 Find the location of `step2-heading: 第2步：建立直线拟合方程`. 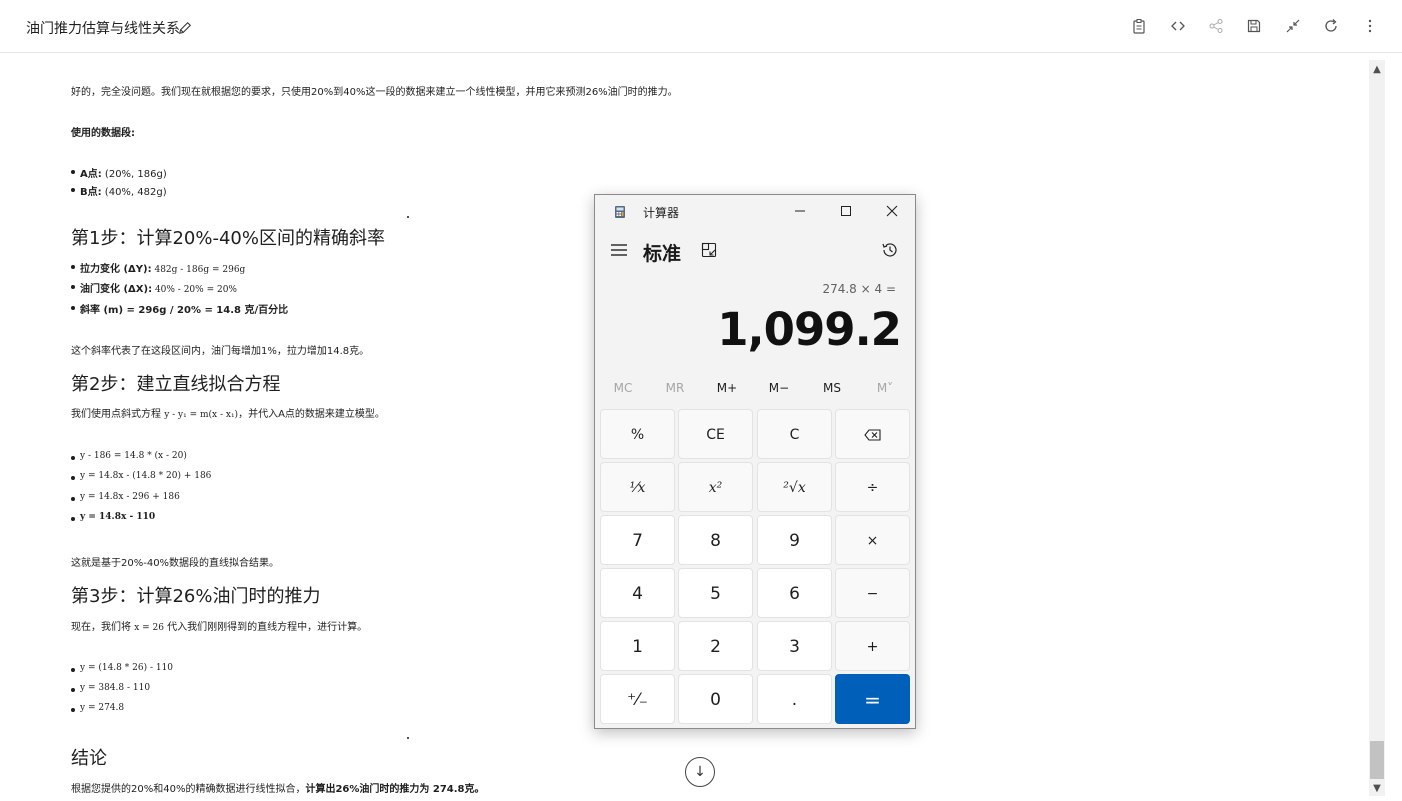

step2-heading: 第2步：建立直线拟合方程 is located at coordinates (176, 384).